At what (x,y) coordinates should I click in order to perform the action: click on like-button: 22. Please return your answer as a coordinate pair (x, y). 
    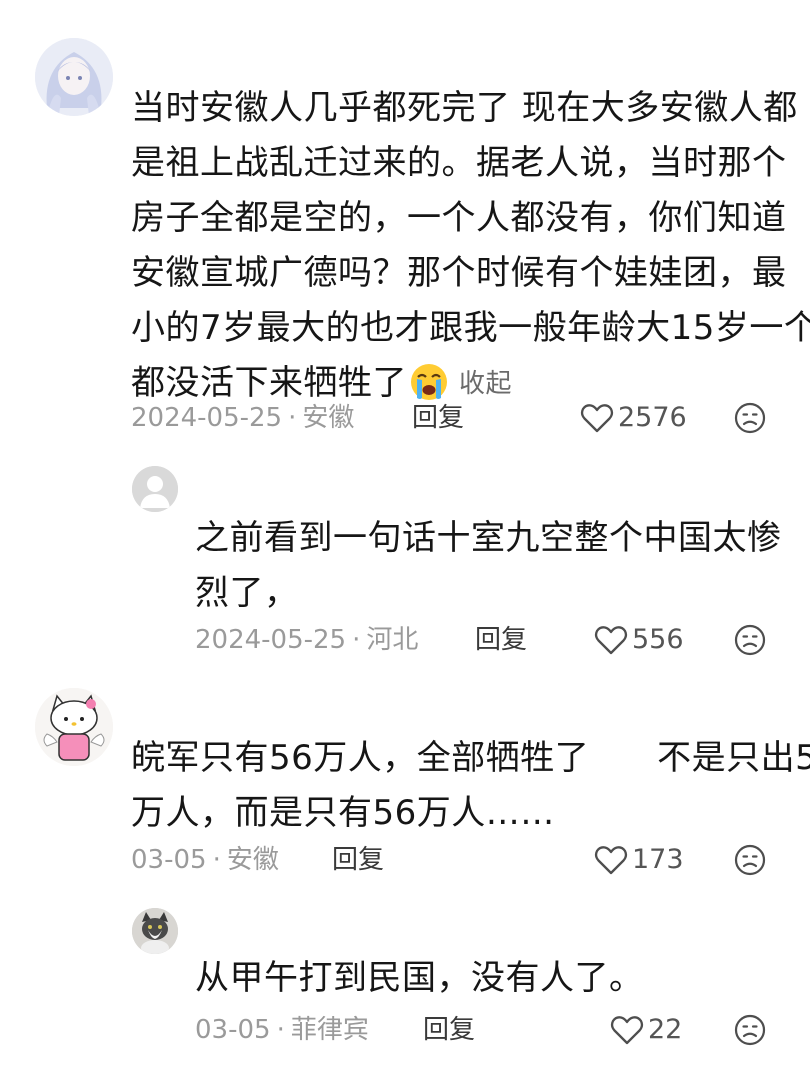
    Looking at the image, I should click on (646, 1030).